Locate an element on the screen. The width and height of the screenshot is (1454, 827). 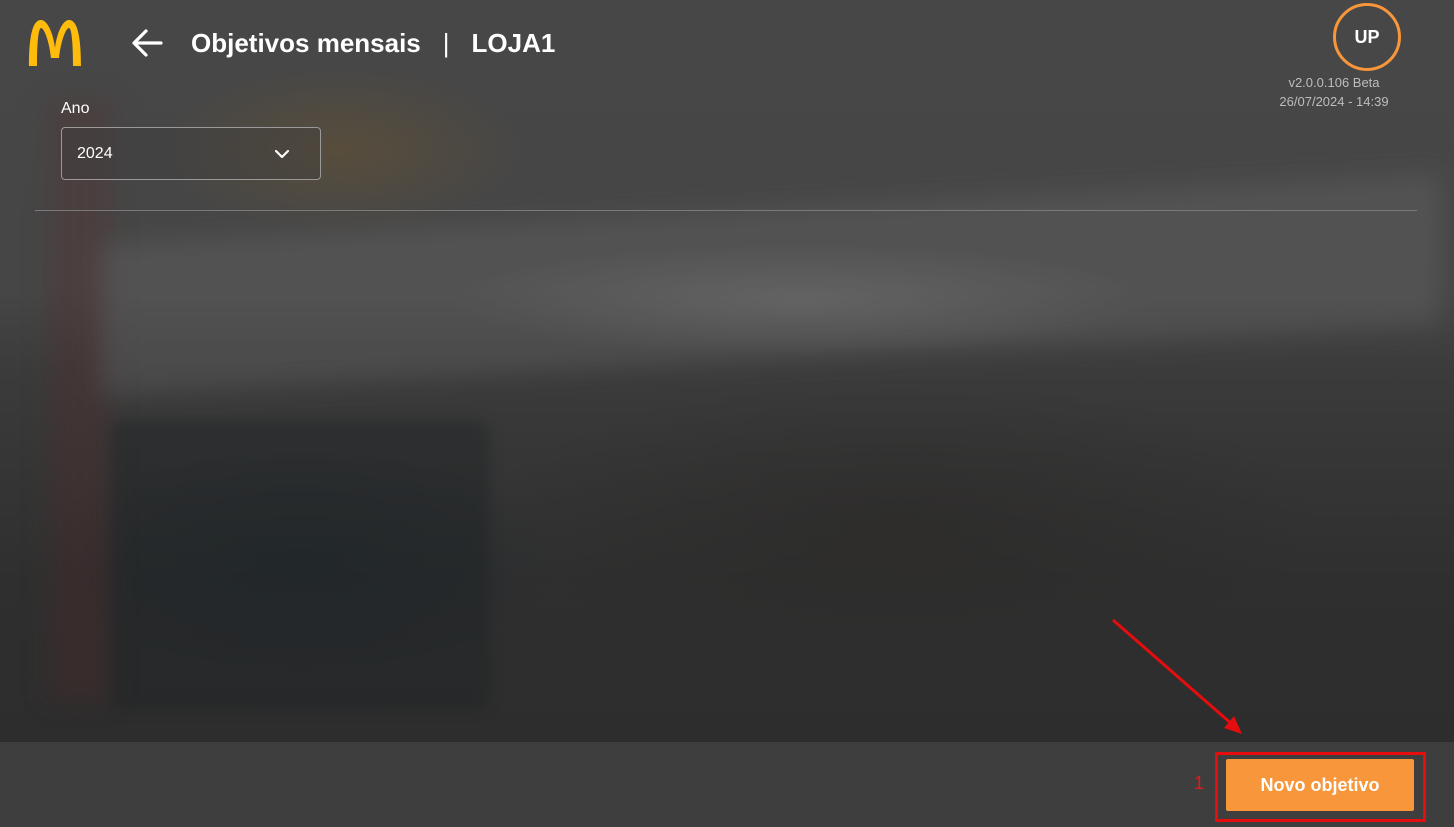
back-arrow-icon is located at coordinates (147, 43).